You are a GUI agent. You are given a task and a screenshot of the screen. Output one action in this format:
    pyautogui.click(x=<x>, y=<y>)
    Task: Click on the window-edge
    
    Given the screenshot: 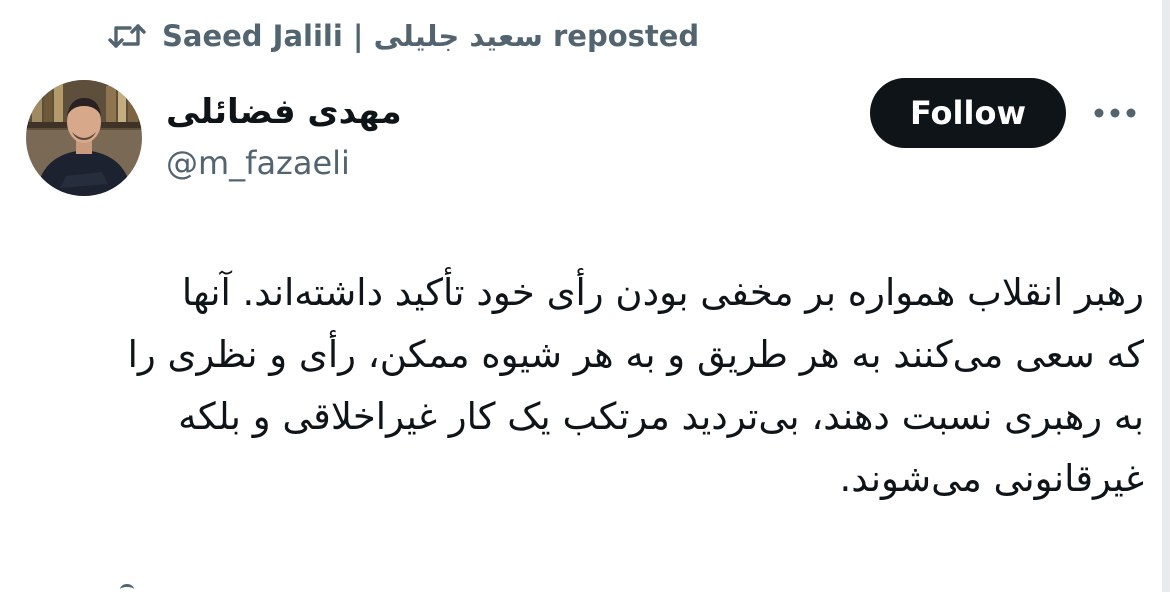 What is the action you would take?
    pyautogui.click(x=1166, y=296)
    